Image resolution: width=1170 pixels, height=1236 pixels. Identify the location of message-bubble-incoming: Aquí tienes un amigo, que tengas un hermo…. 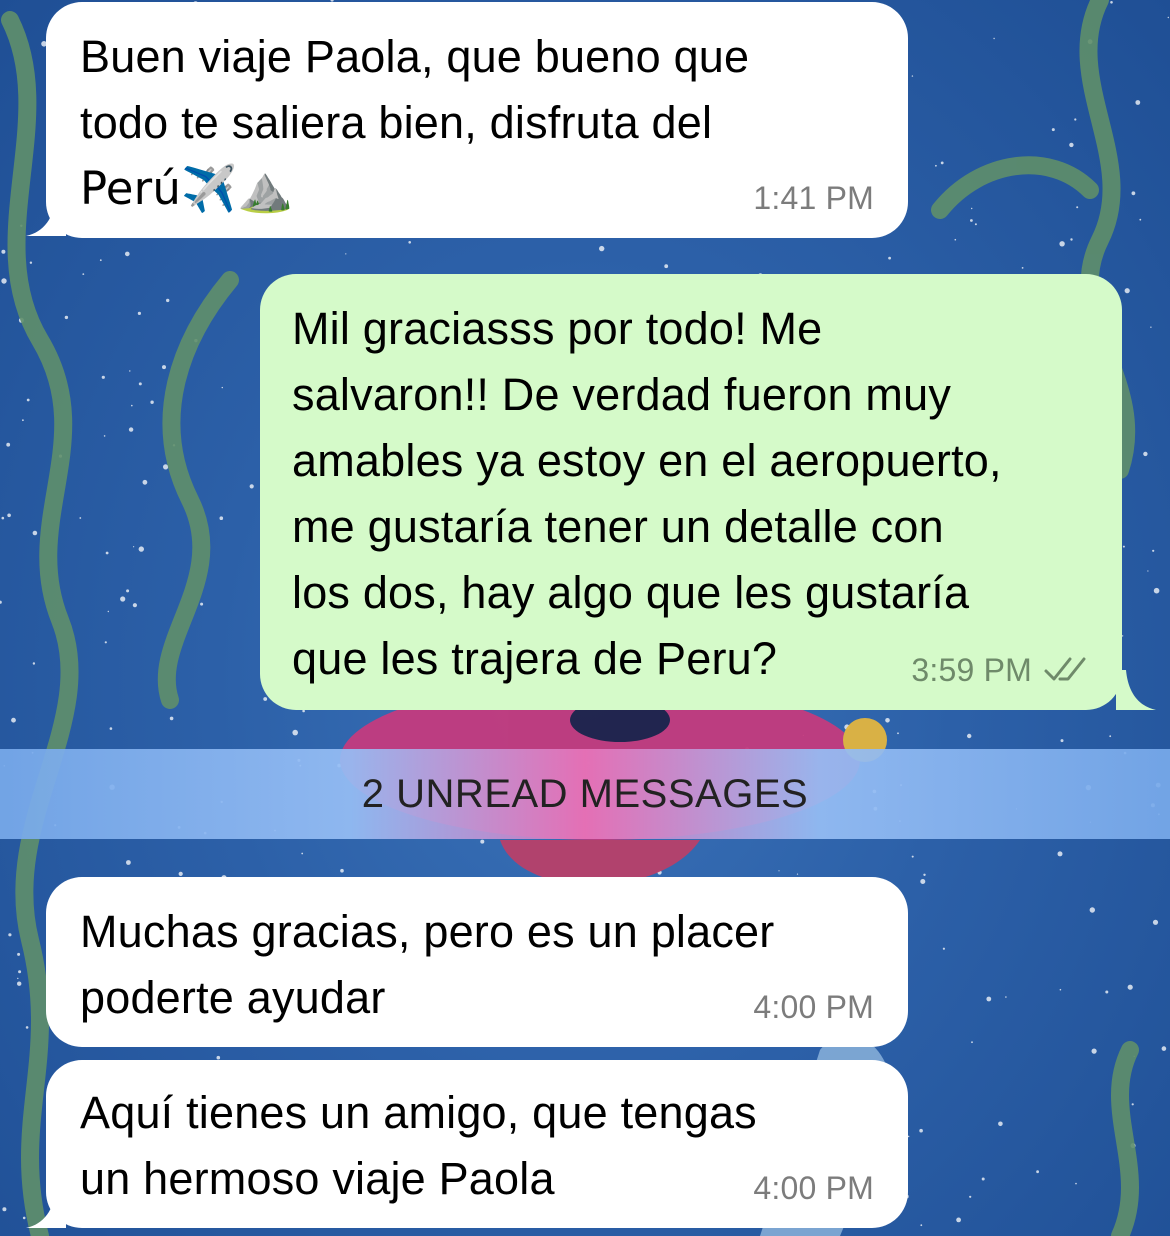
(477, 1144).